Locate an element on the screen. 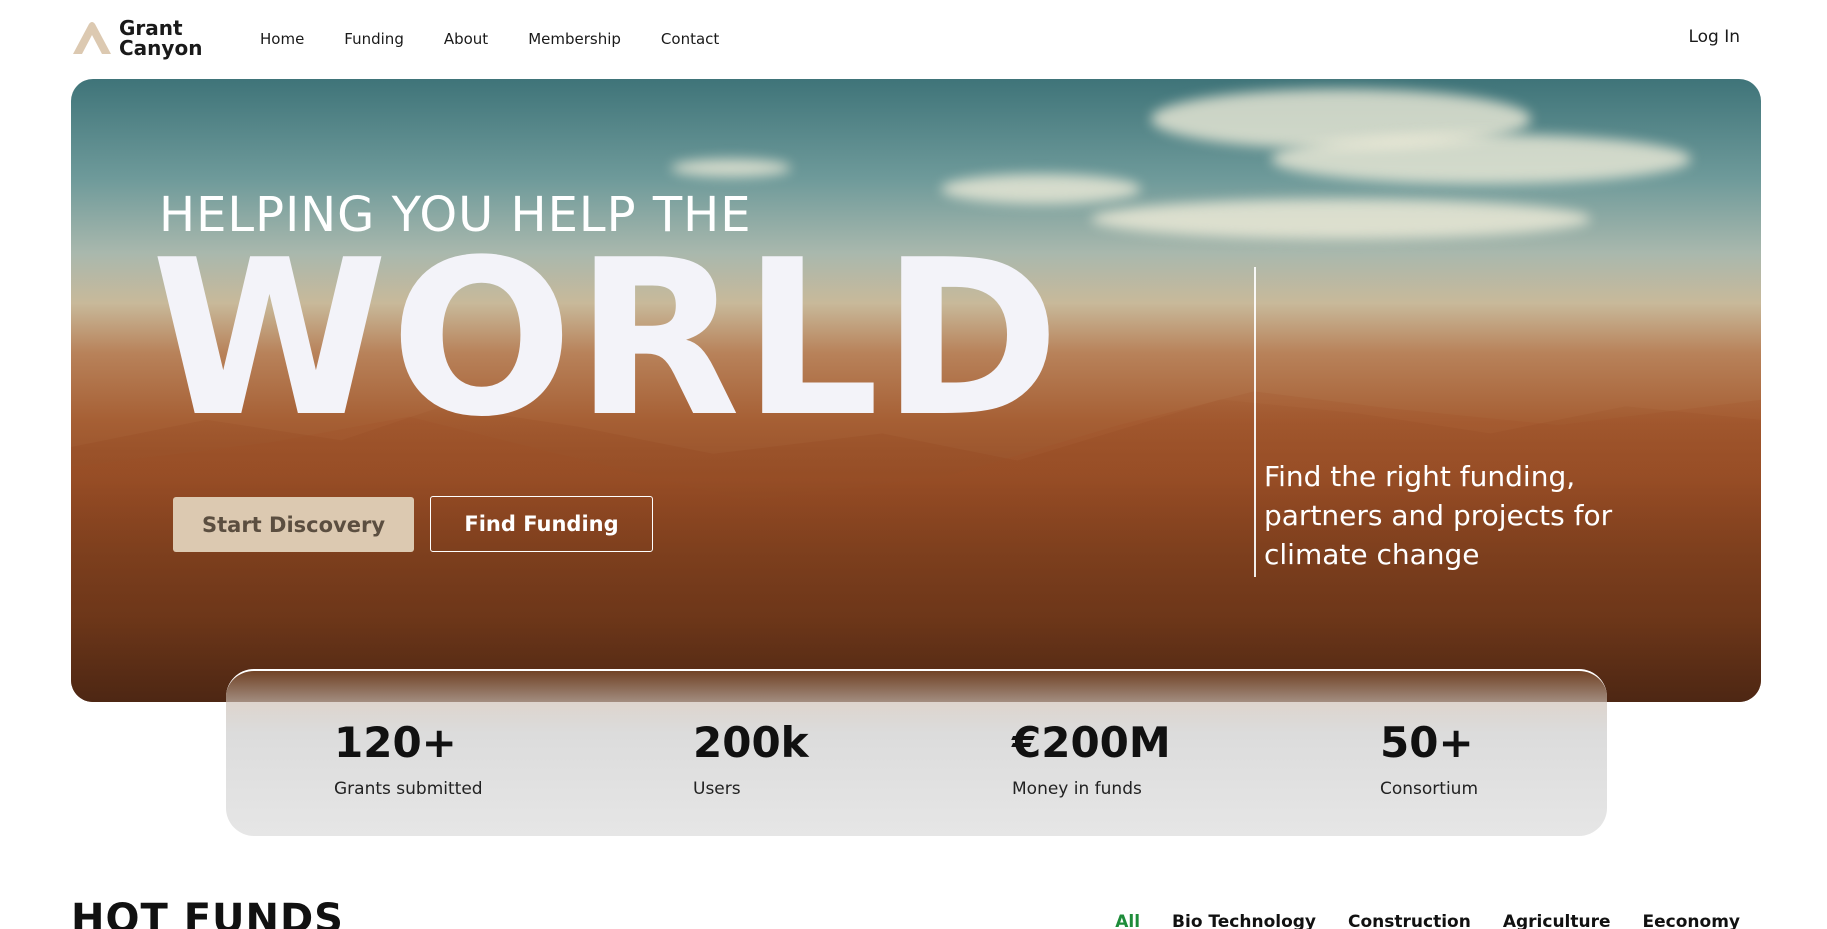  brand-logo: Grant Canyon is located at coordinates (136, 38).